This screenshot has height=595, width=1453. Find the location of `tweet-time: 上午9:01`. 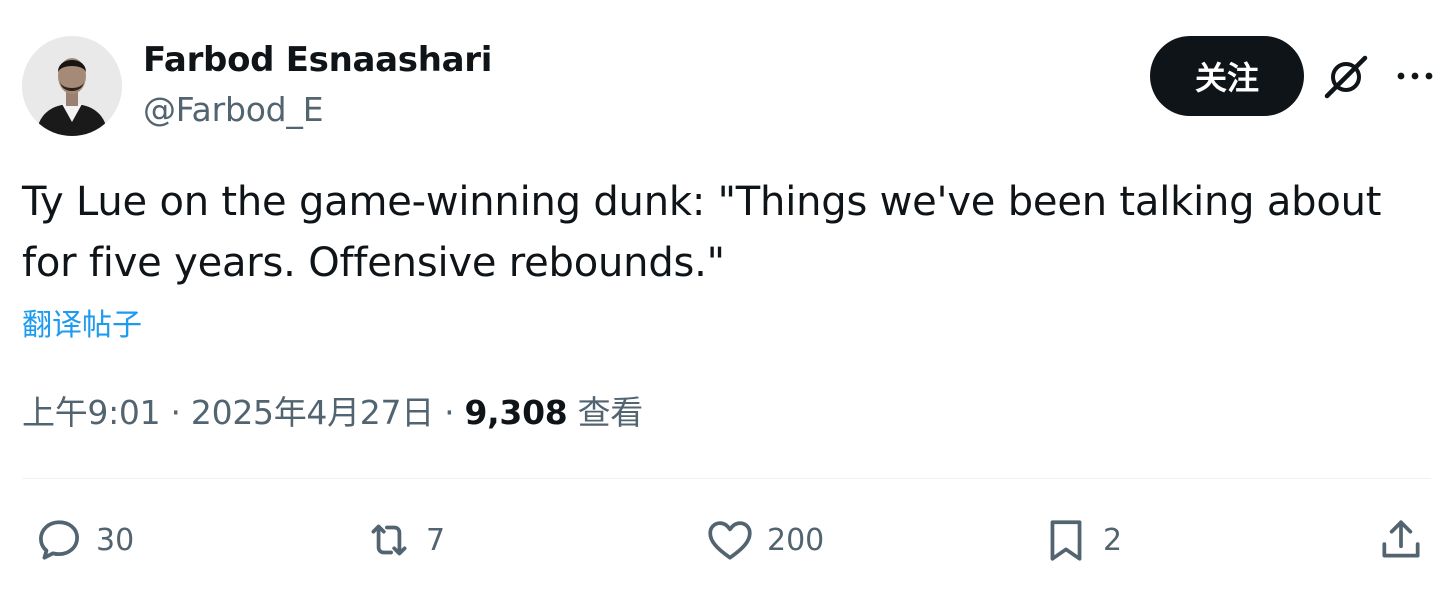

tweet-time: 上午9:01 is located at coordinates (91, 412).